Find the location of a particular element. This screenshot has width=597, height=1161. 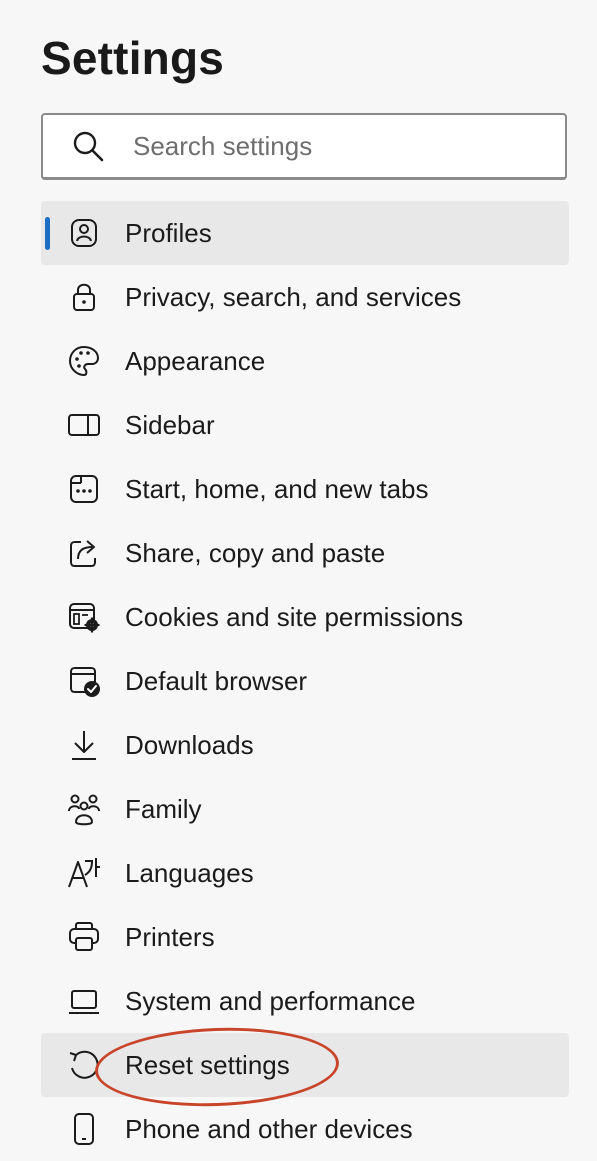

nav-item-start-home-tabs: Start, home, and new tabs is located at coordinates (305, 489).